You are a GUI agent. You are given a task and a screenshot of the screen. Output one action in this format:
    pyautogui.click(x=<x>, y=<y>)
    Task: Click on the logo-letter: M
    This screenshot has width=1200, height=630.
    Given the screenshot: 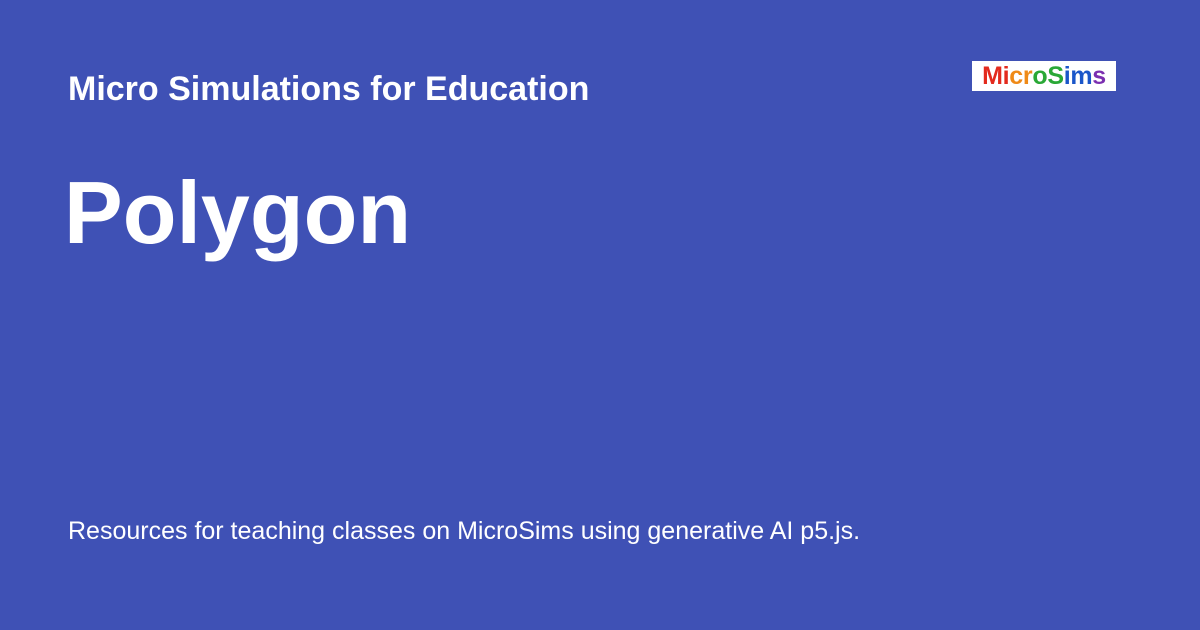 What is the action you would take?
    pyautogui.click(x=992, y=76)
    